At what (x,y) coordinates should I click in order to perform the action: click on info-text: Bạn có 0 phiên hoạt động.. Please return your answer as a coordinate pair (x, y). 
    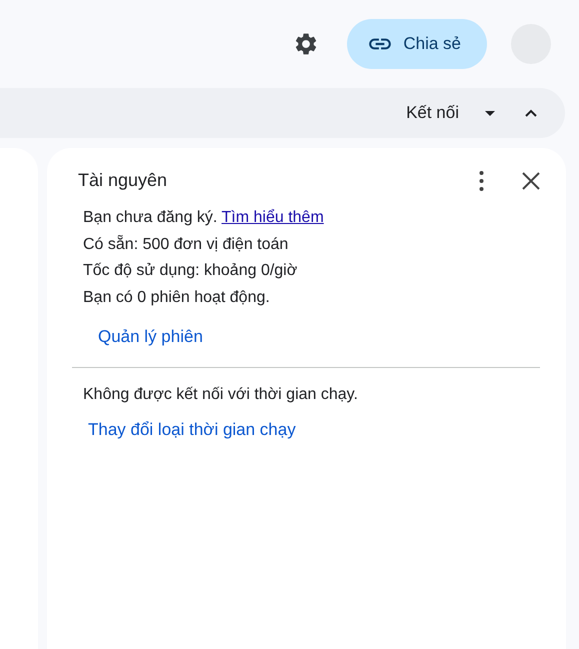
    Looking at the image, I should click on (177, 298).